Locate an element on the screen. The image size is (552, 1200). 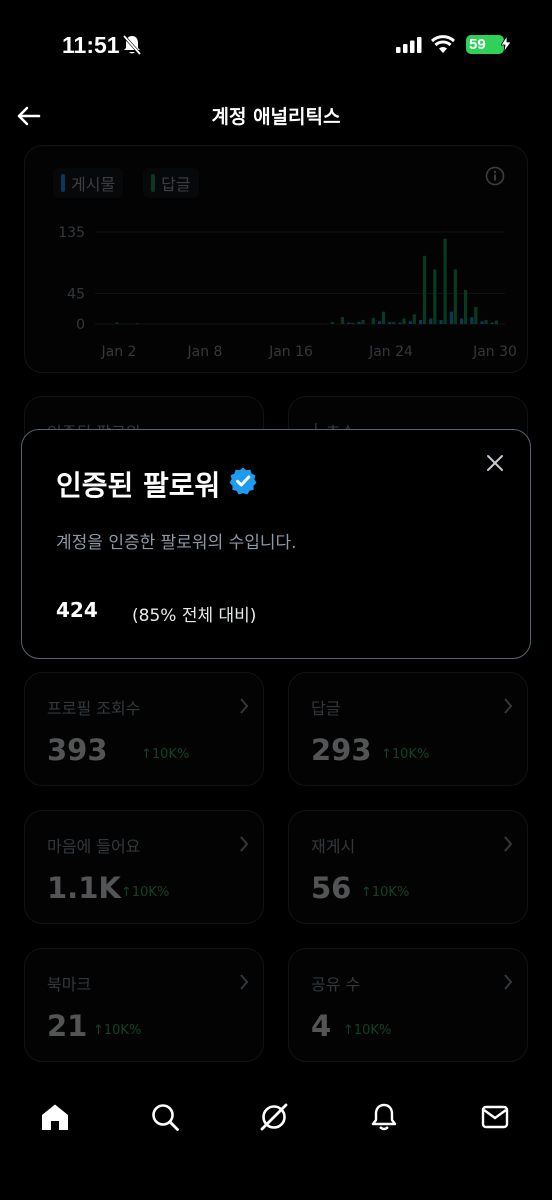
mail-icon is located at coordinates (495, 1119).